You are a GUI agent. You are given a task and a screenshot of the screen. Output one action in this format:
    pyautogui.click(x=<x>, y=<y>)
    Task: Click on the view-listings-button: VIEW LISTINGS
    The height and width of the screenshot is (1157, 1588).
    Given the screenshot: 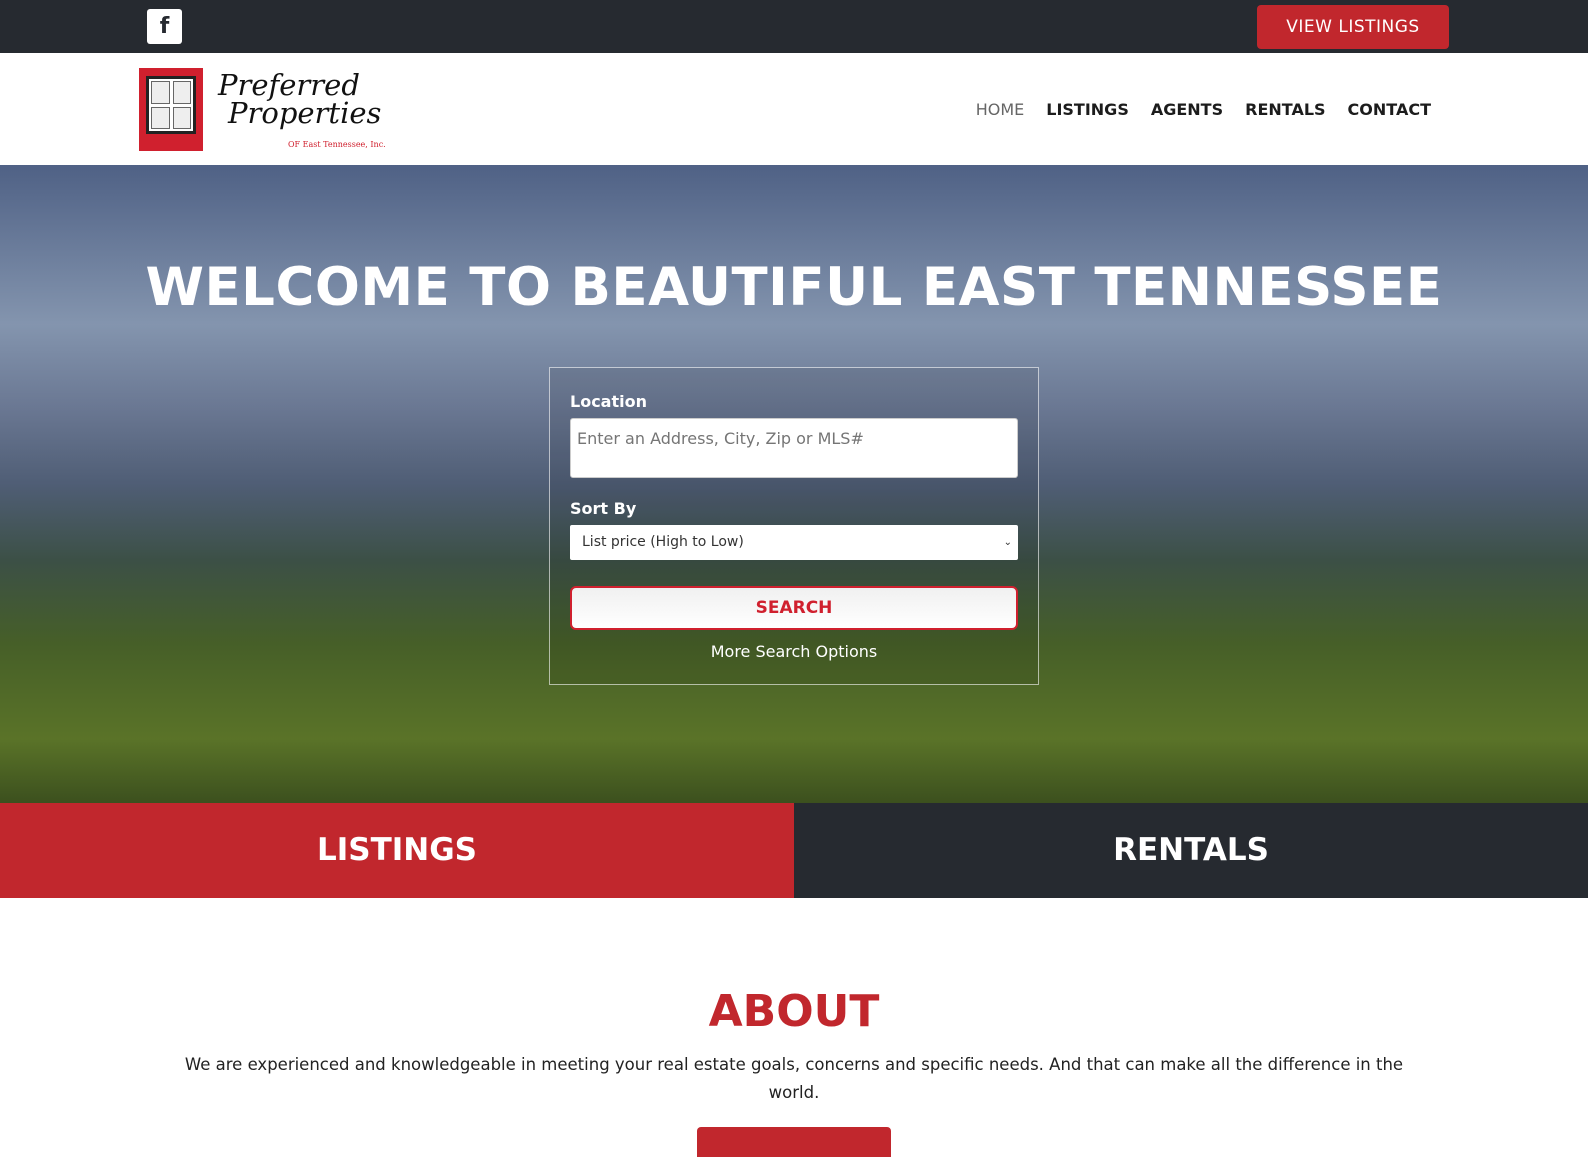 What is the action you would take?
    pyautogui.click(x=1353, y=27)
    